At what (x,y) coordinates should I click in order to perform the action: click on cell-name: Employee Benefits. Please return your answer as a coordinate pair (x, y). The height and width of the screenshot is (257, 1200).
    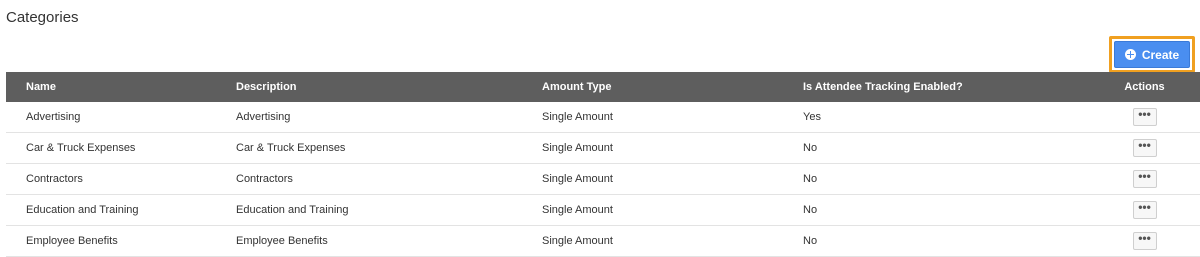
    Looking at the image, I should click on (111, 241).